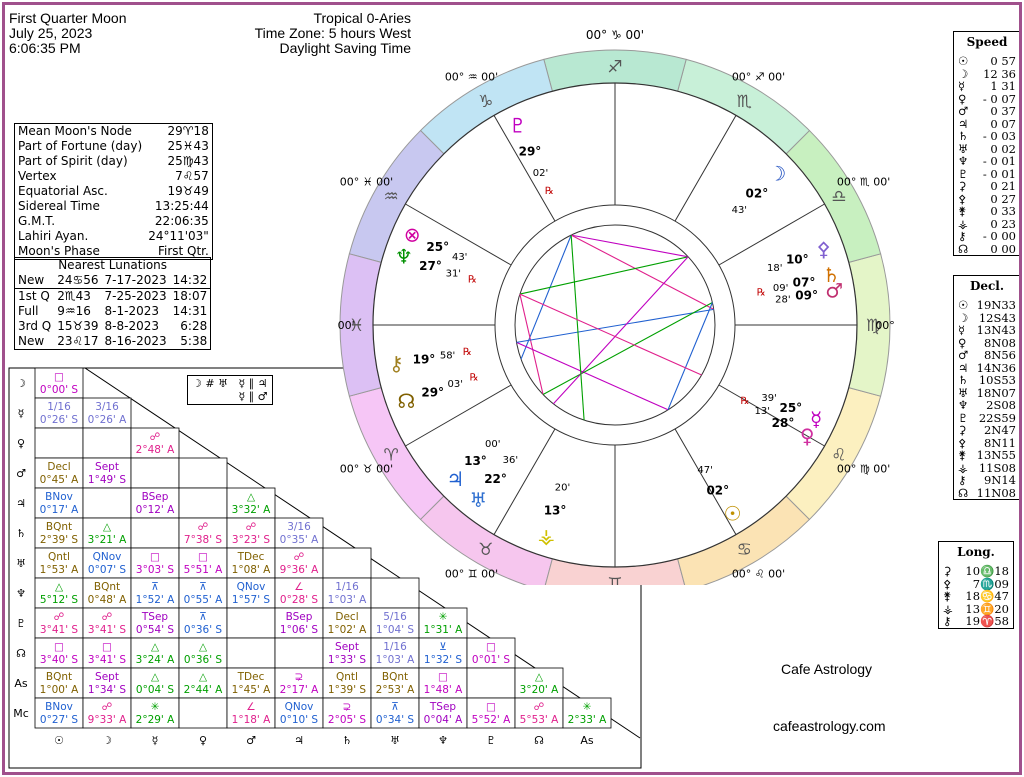  Describe the element at coordinates (806, 296) in the screenshot. I see `planet-degree: 09°` at that location.